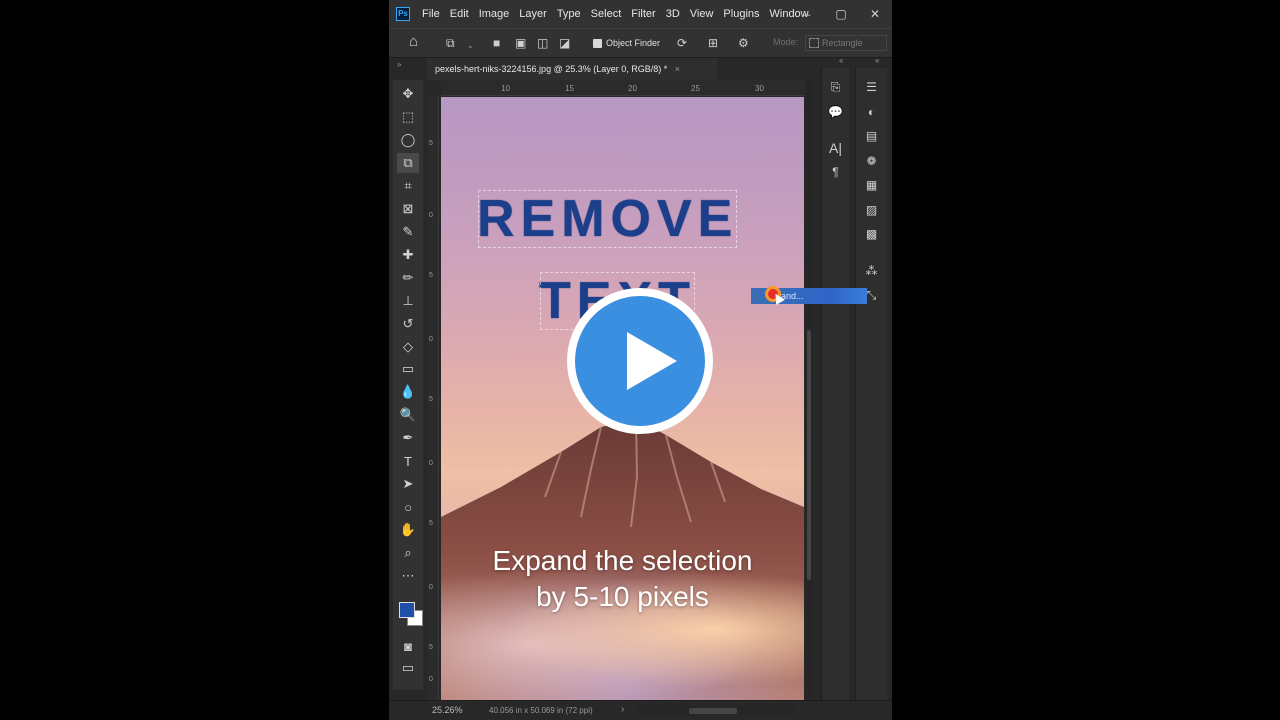  I want to click on collapse-dock-1-icon: «, so click(841, 60).